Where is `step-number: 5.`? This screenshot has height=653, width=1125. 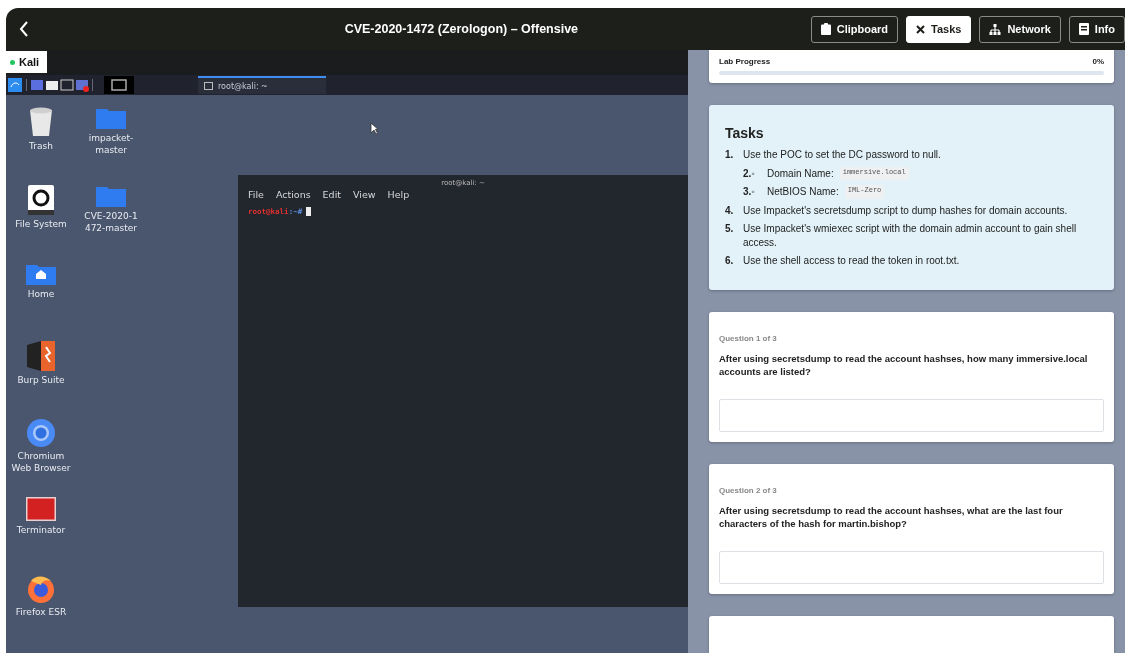 step-number: 5. is located at coordinates (730, 229).